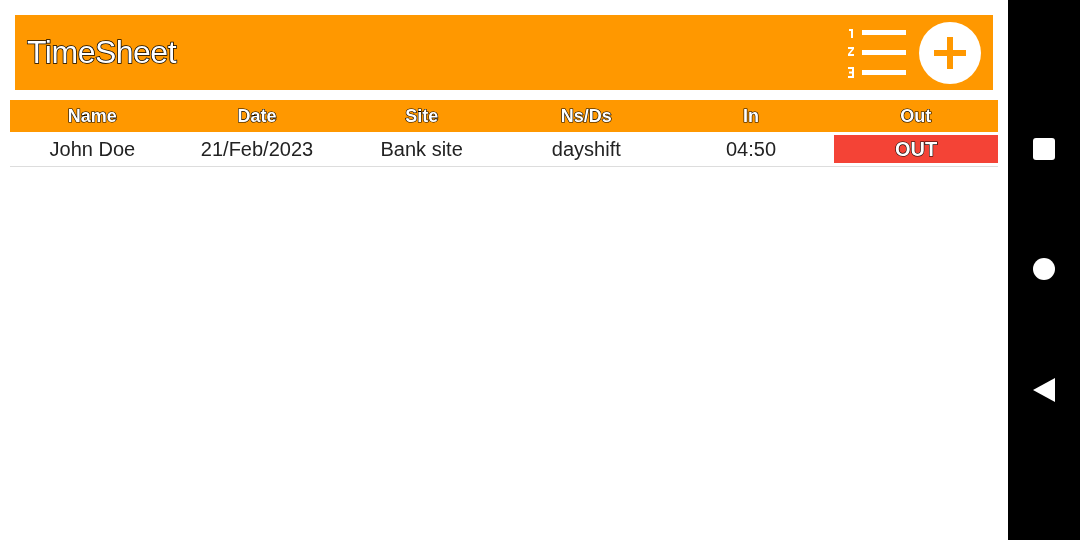  Describe the element at coordinates (92, 116) in the screenshot. I see `column-header: Name` at that location.